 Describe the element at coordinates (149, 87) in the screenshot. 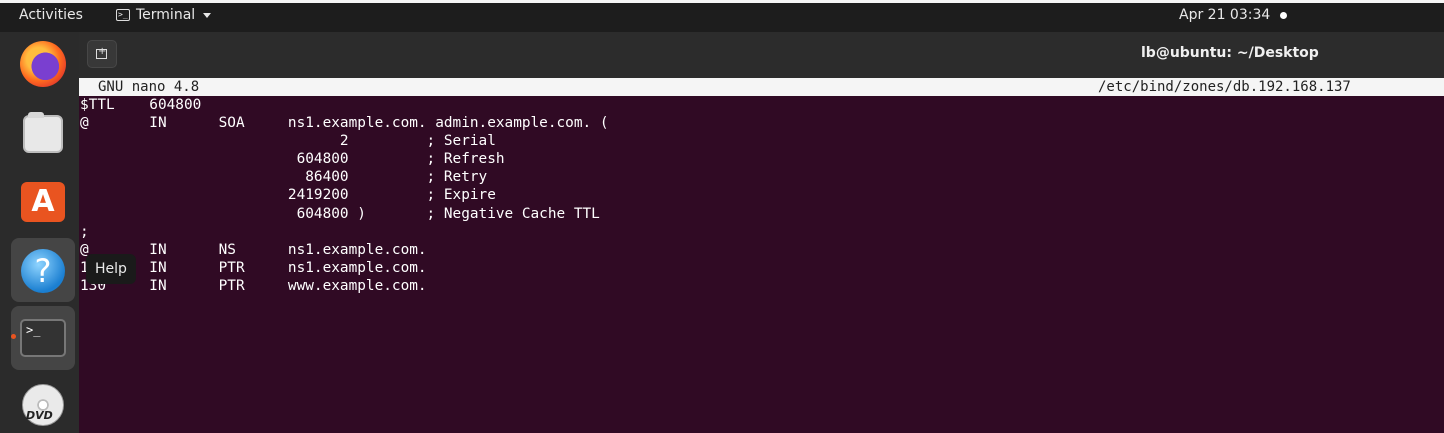

I see `nano-version: GNU nano 4.8` at that location.